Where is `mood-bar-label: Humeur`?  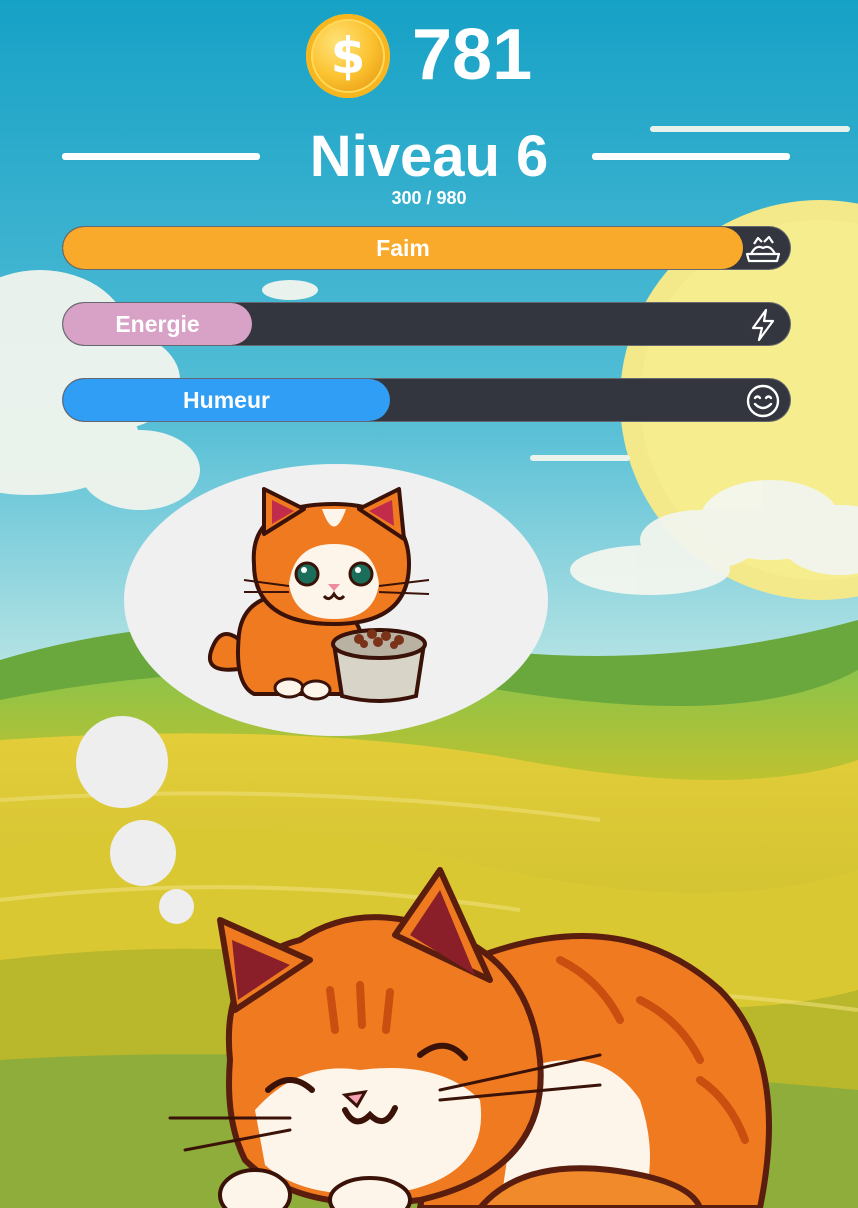
mood-bar-label: Humeur is located at coordinates (226, 400).